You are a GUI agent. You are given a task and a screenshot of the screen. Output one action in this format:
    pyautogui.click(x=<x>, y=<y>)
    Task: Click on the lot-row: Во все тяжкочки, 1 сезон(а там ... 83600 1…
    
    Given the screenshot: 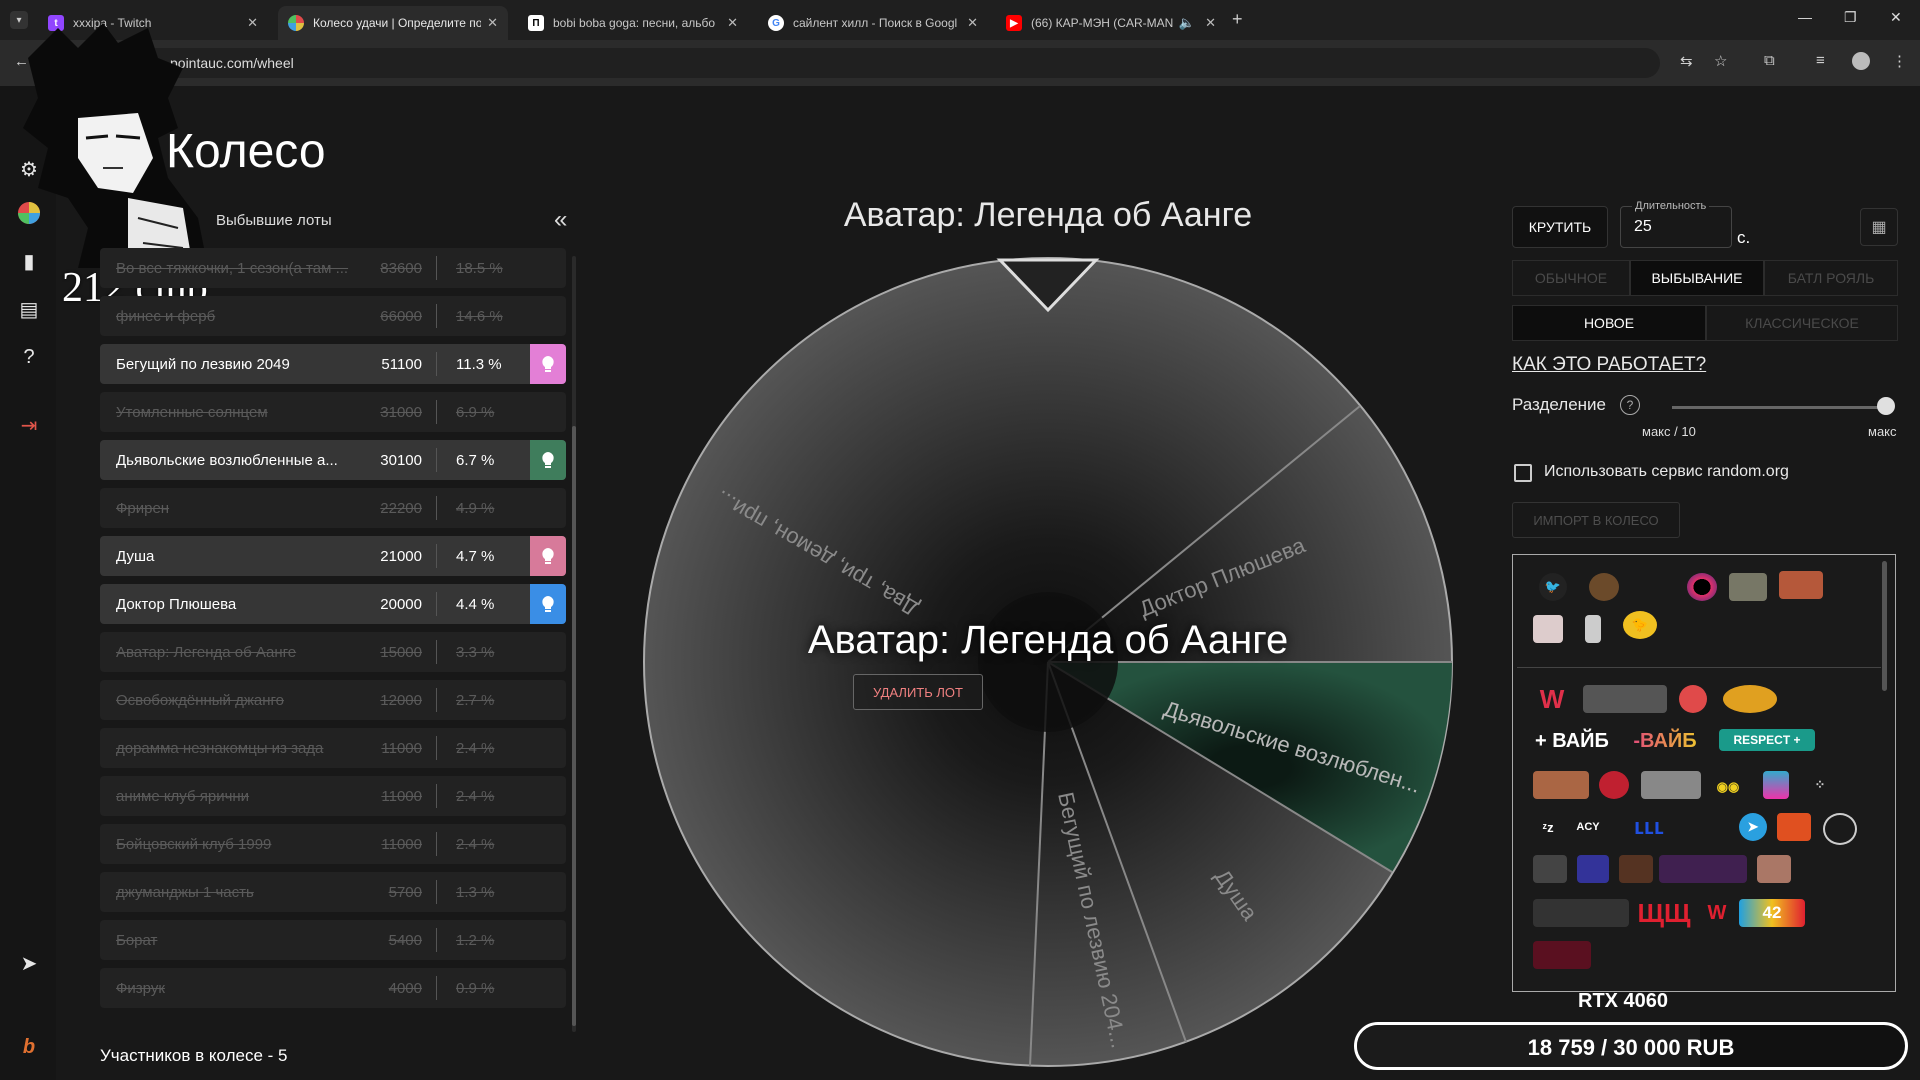 What is the action you would take?
    pyautogui.click(x=333, y=268)
    